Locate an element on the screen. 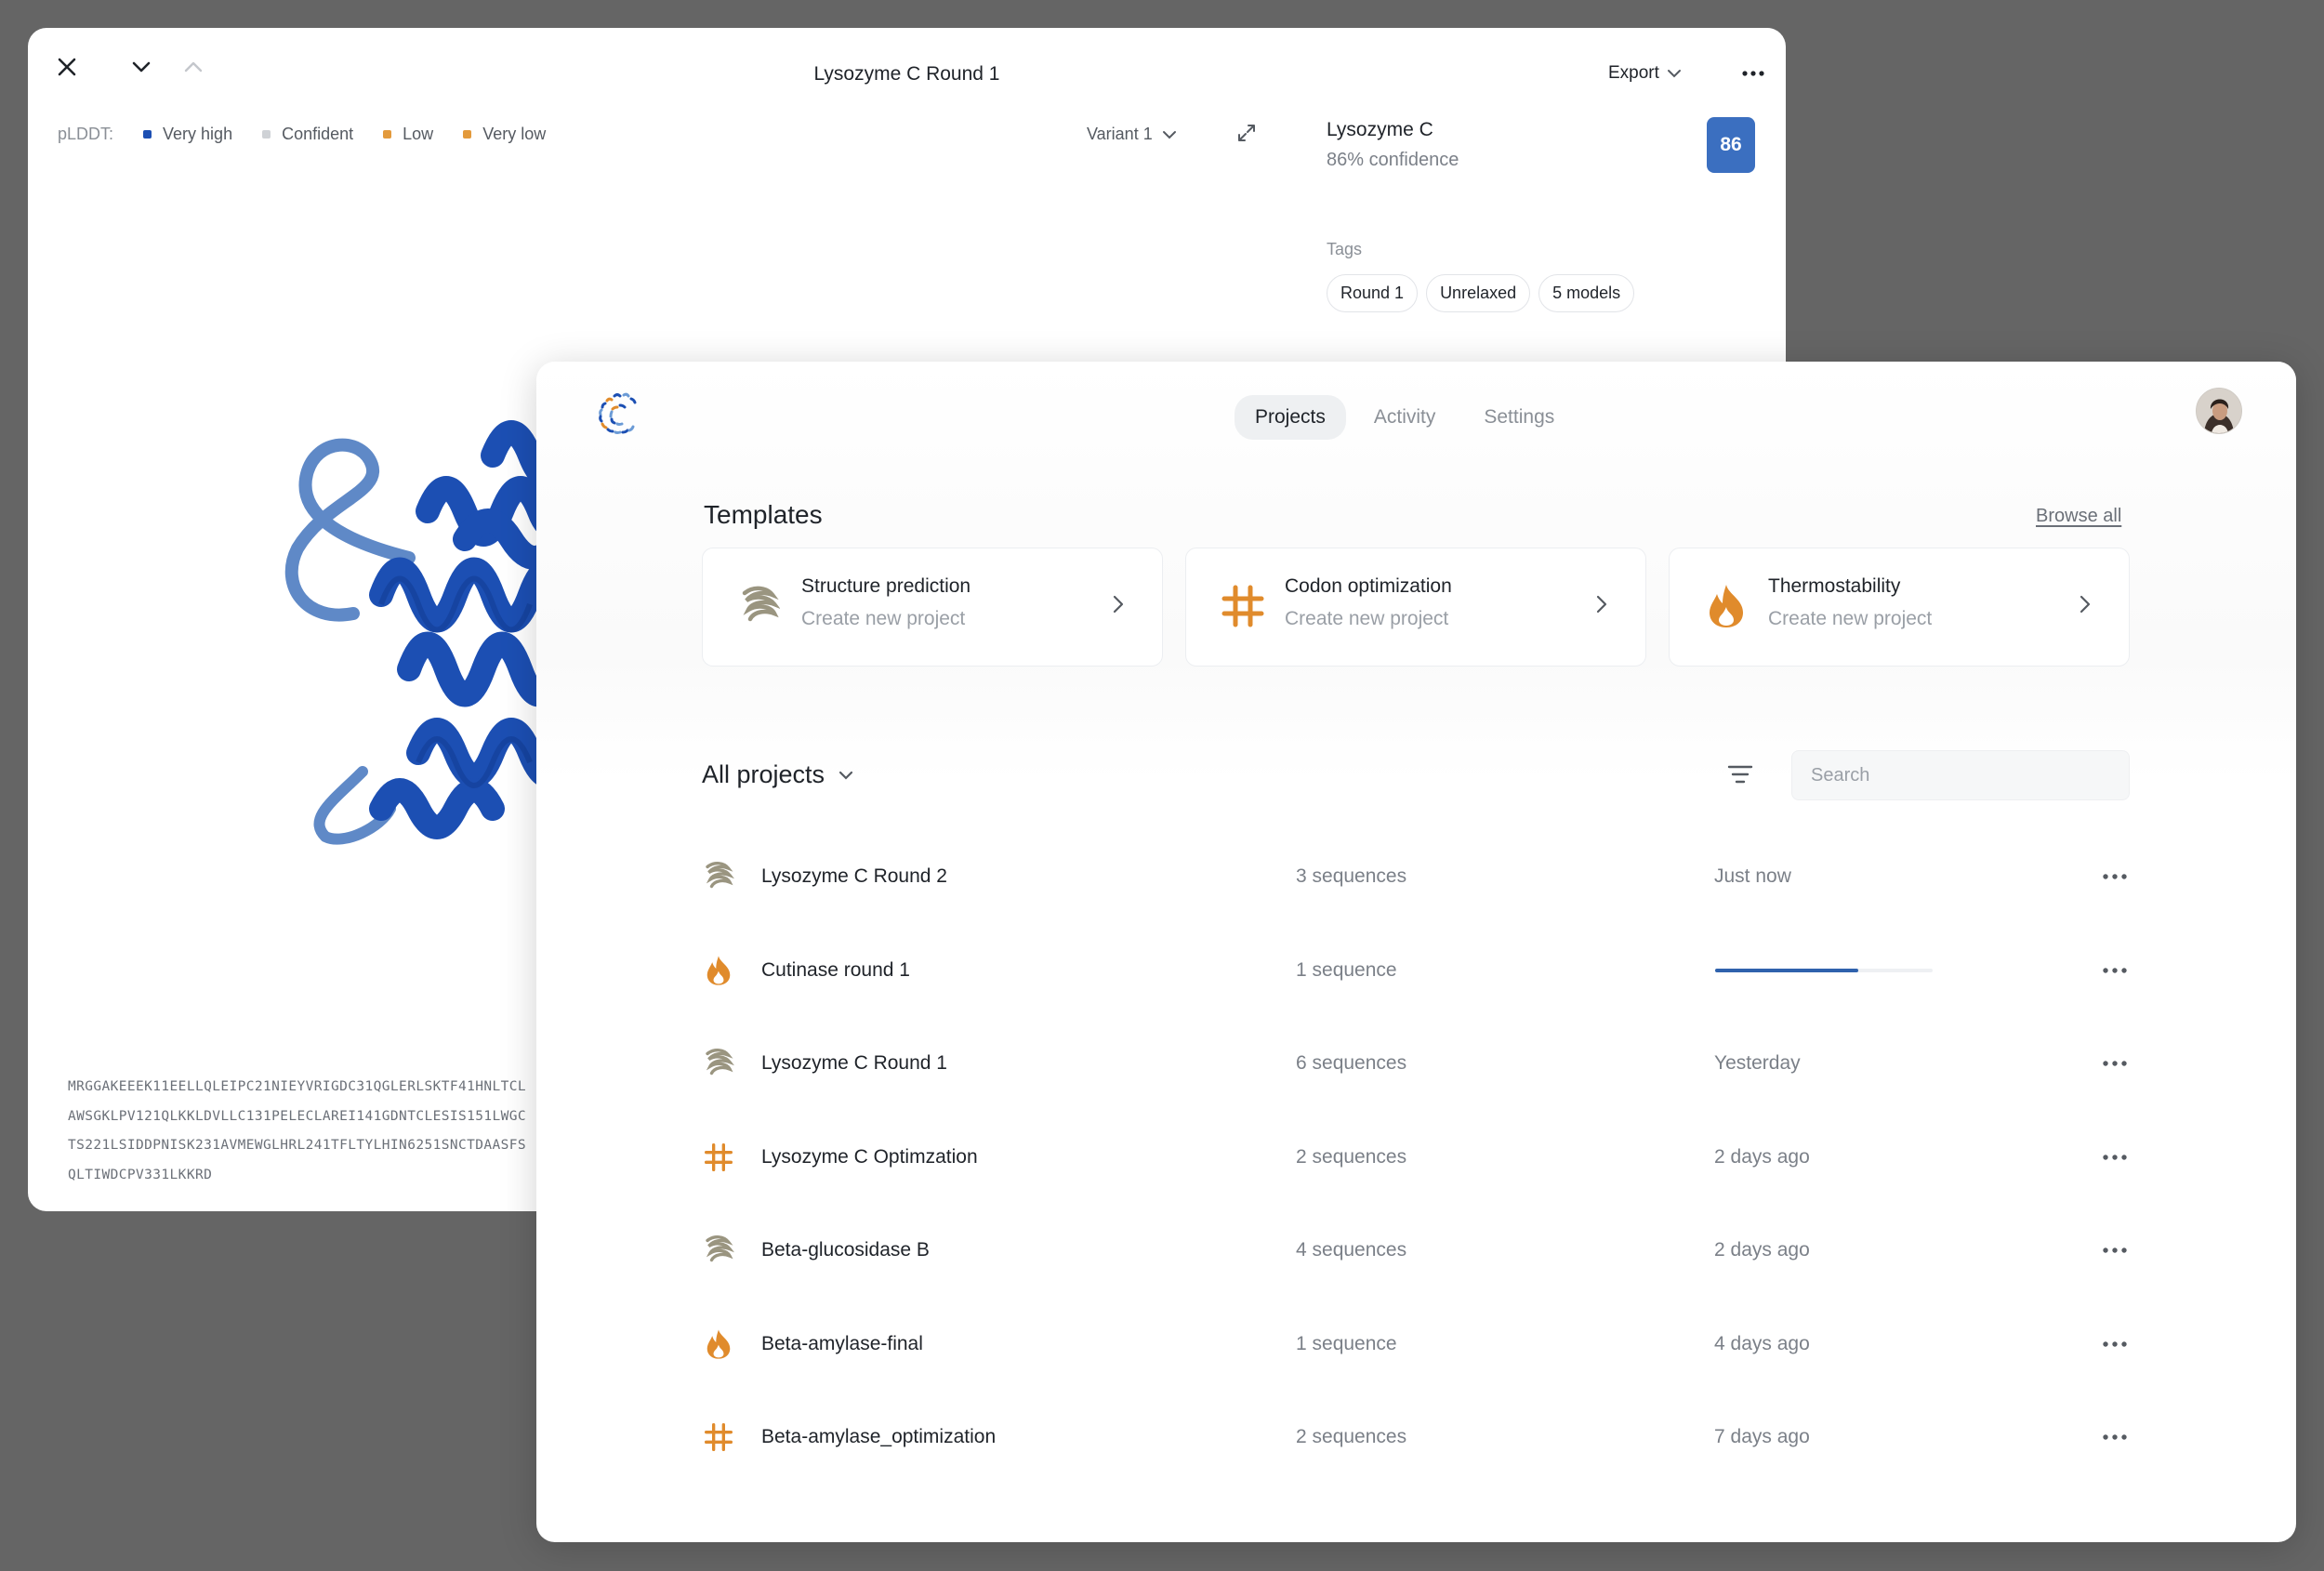  logo-icon is located at coordinates (618, 413).